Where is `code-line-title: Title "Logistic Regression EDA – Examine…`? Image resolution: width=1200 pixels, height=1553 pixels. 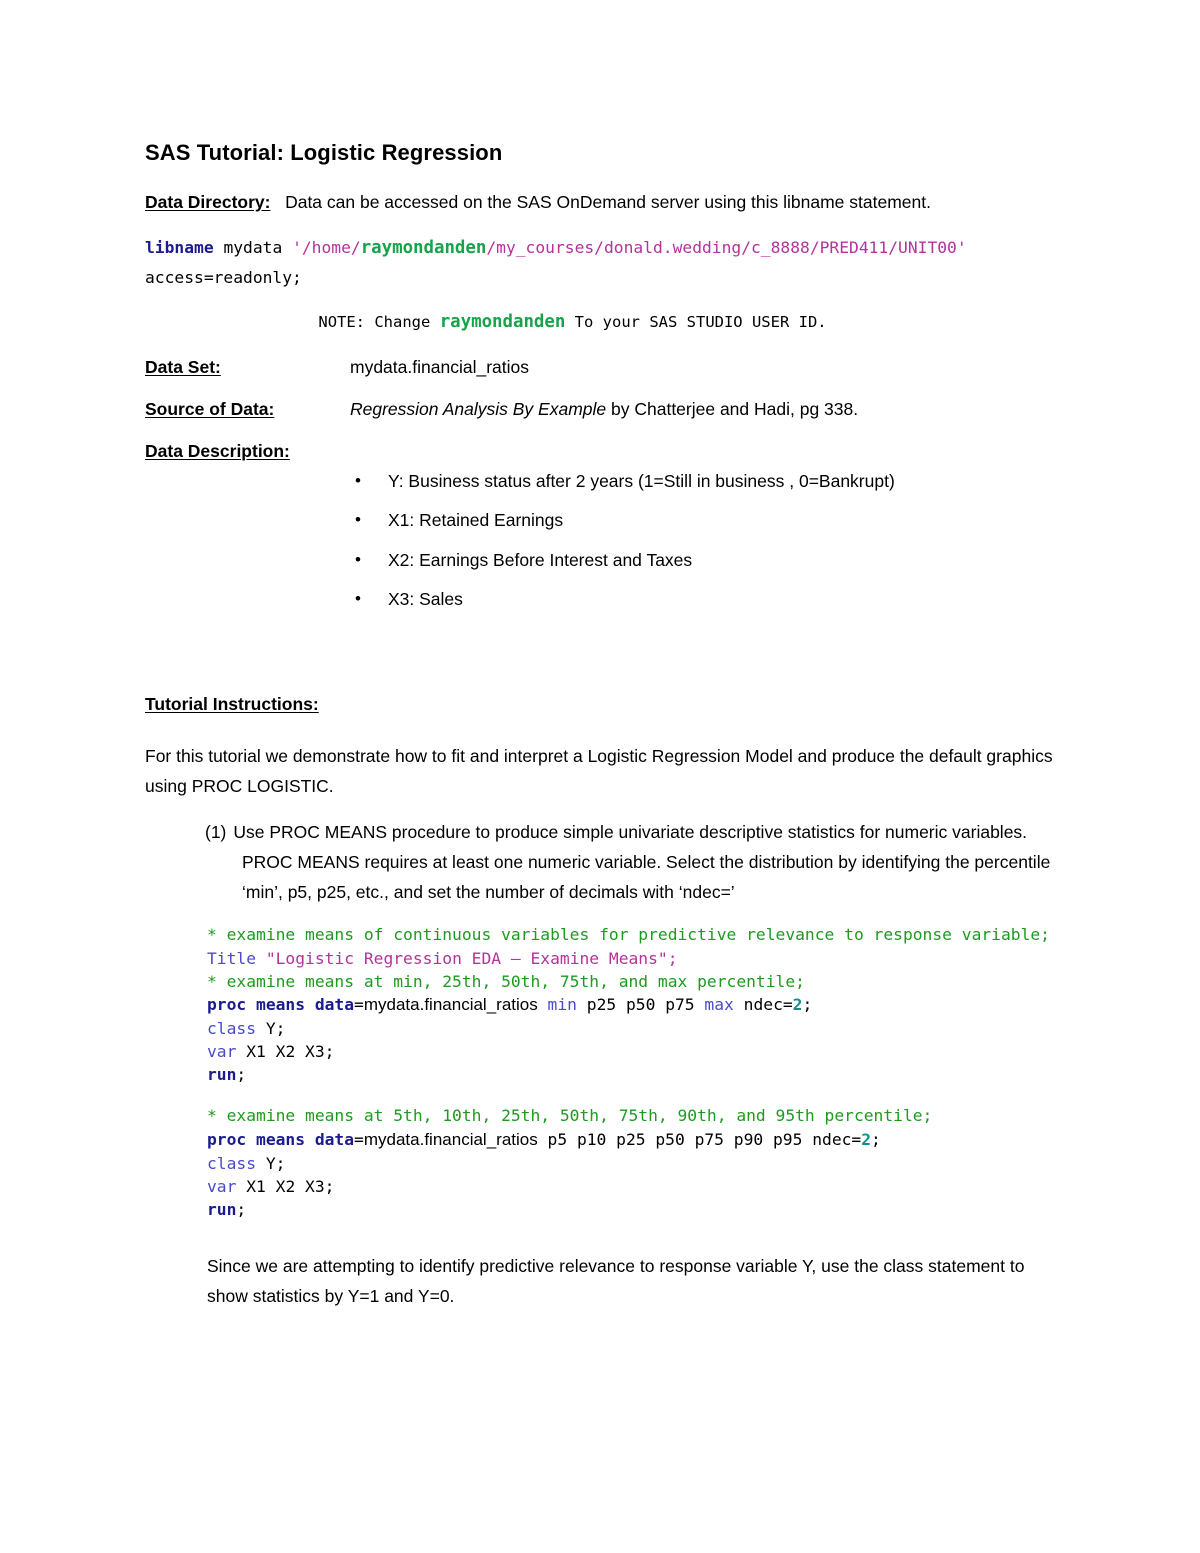 code-line-title: Title "Logistic Regression EDA – Examine… is located at coordinates (602, 958).